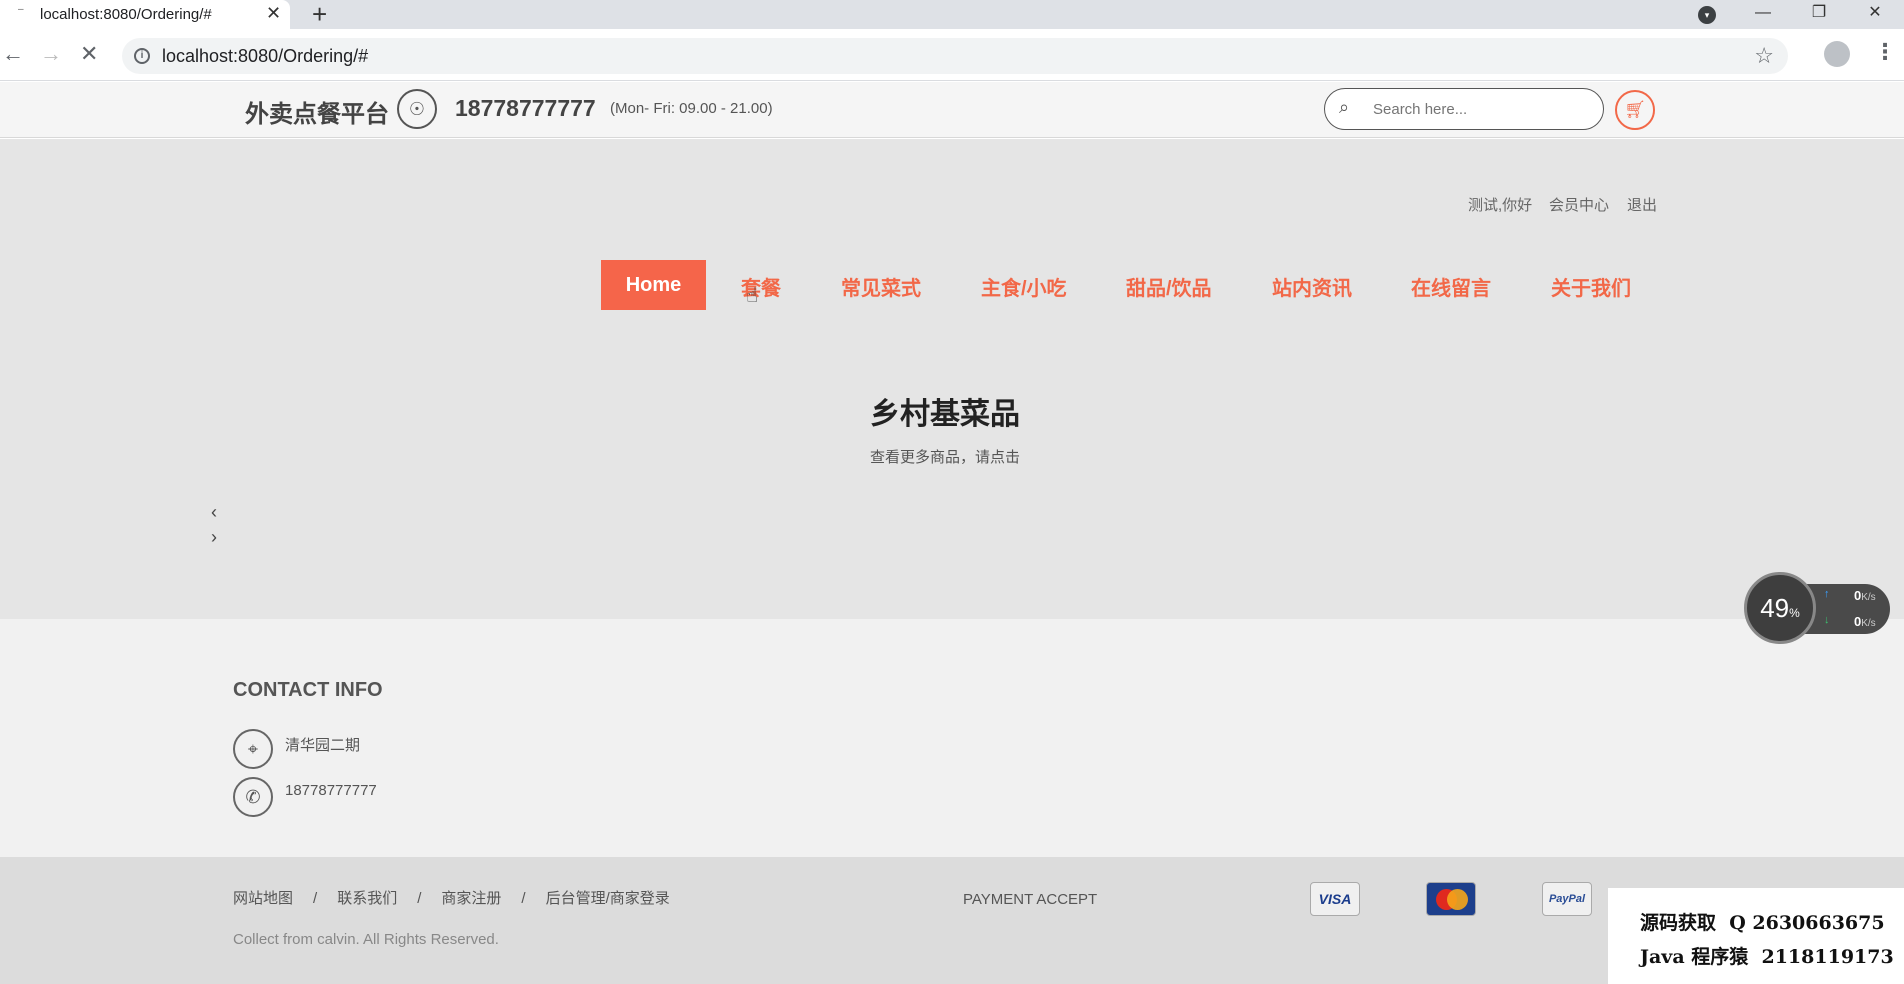 The width and height of the screenshot is (1904, 984). Describe the element at coordinates (1875, 14) in the screenshot. I see `window-close-icon: ✕` at that location.